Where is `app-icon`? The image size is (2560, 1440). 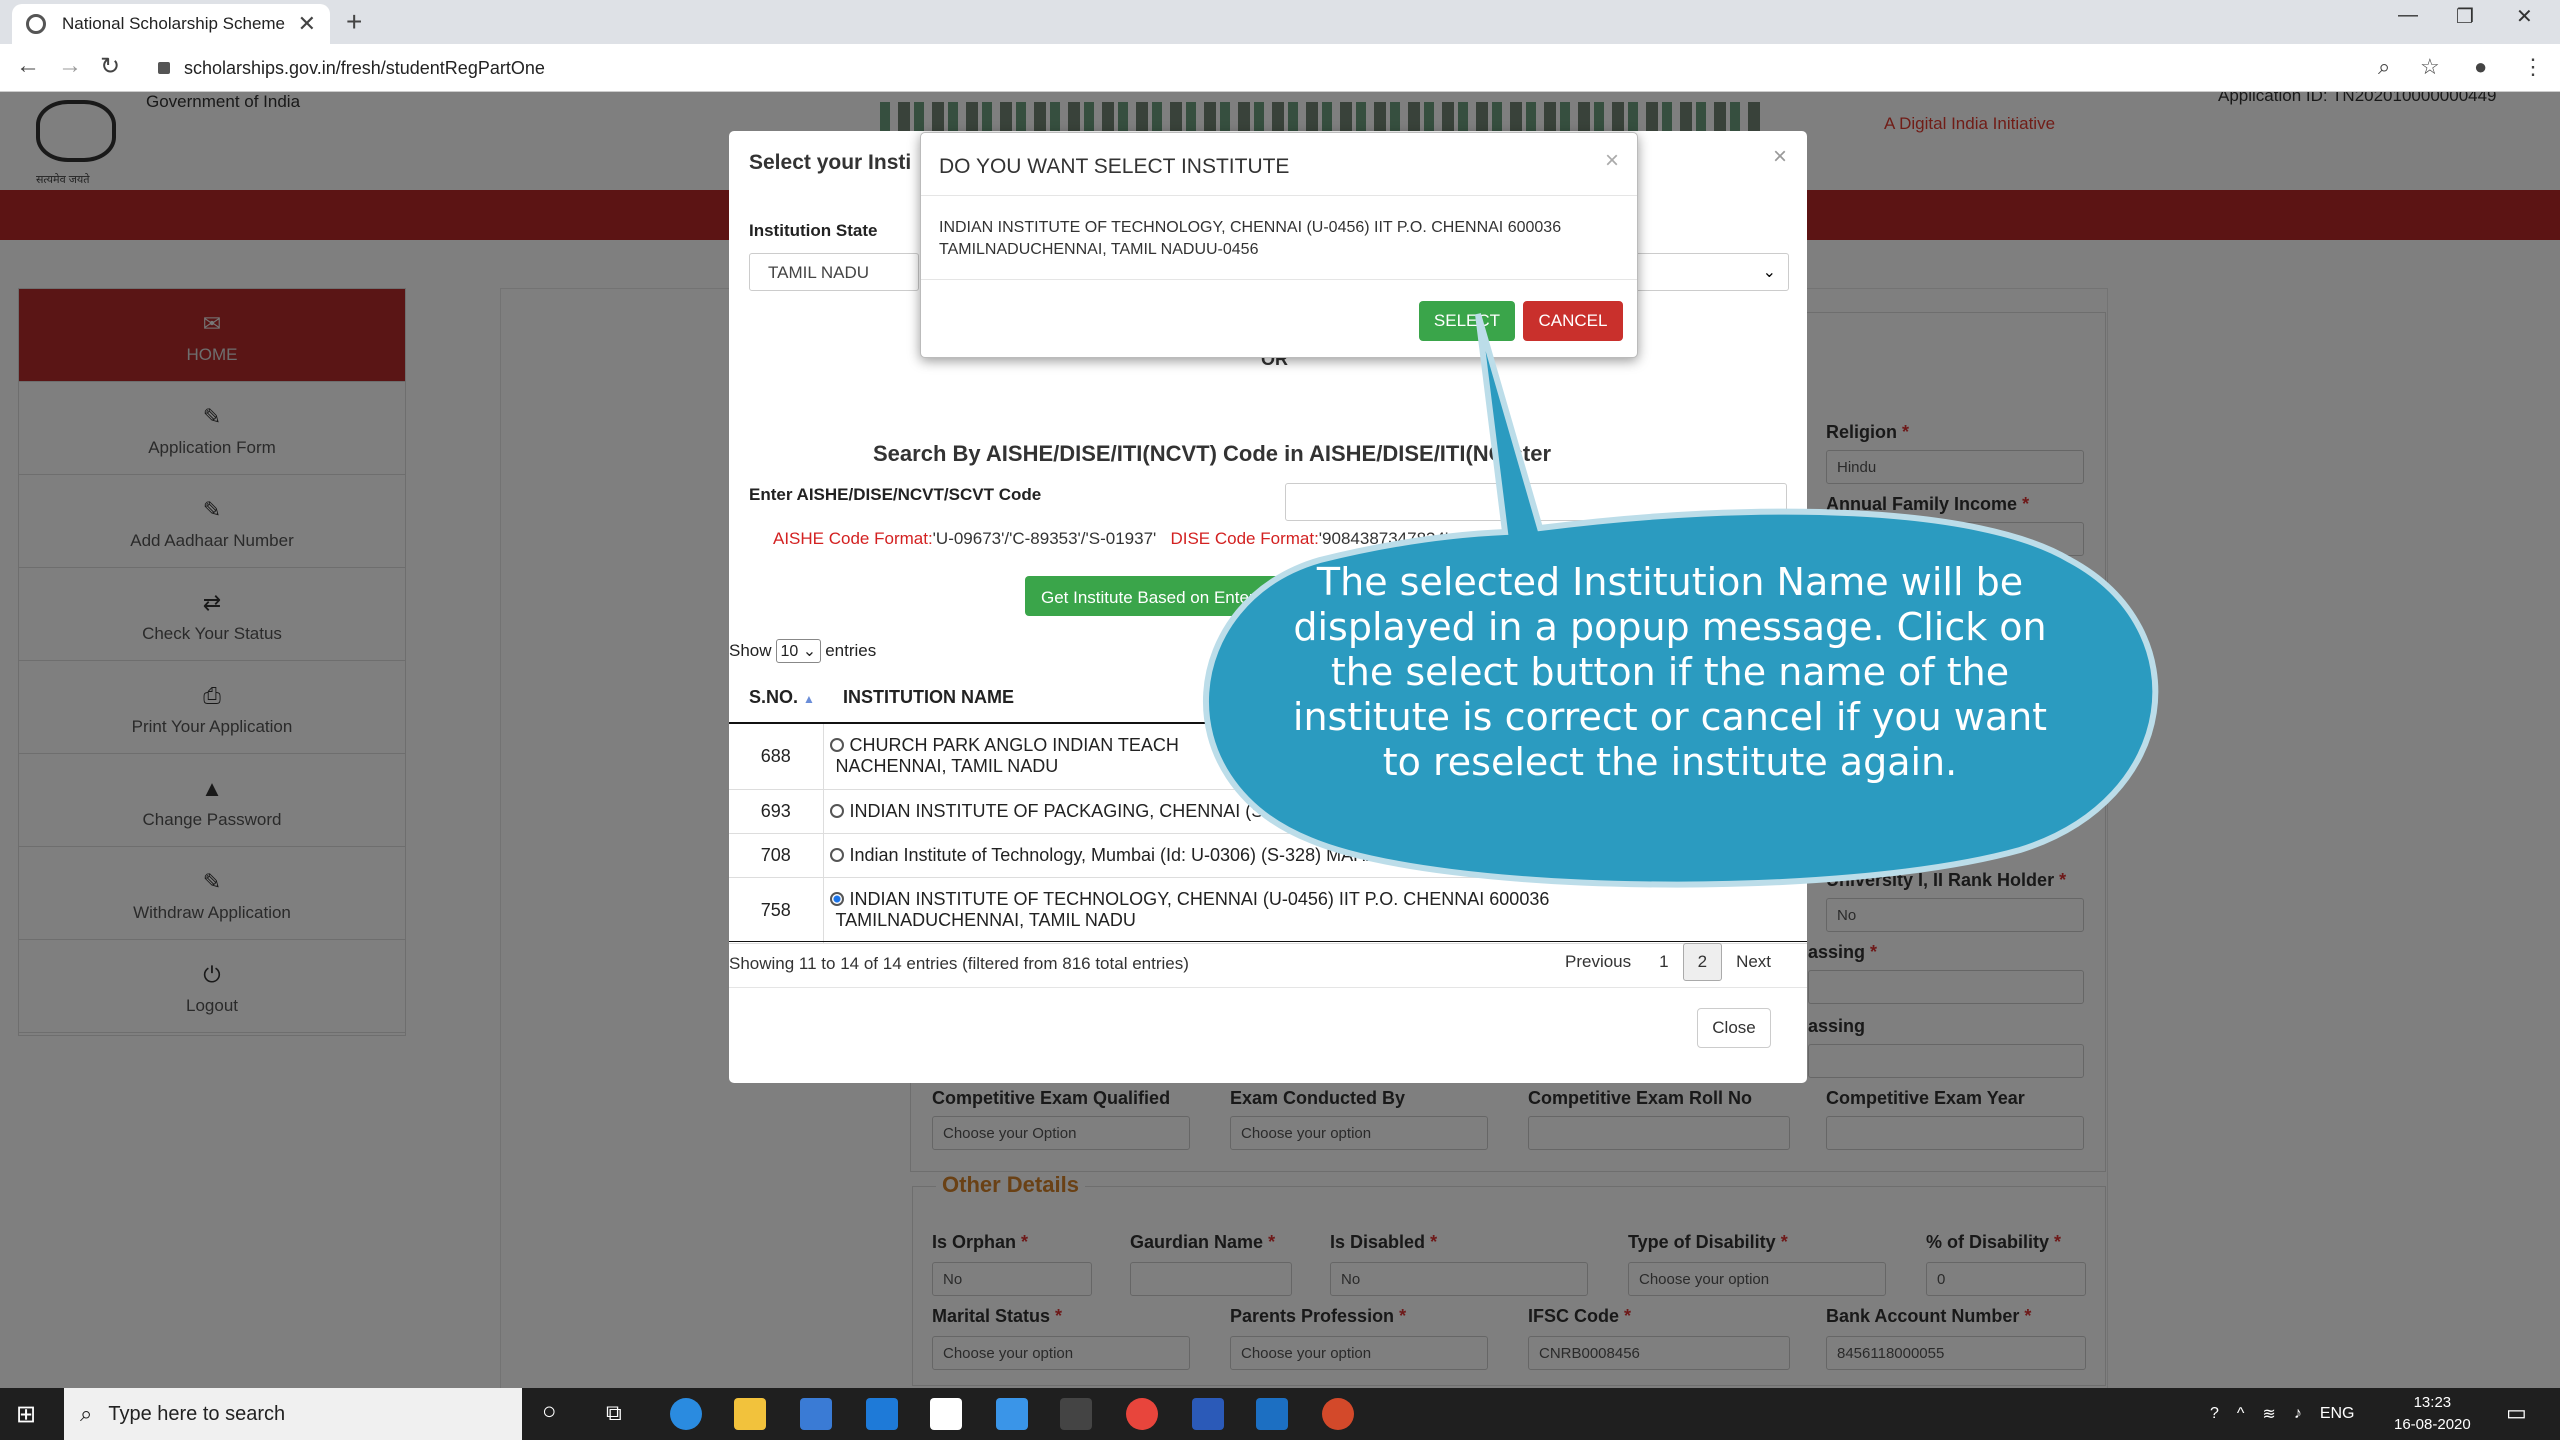
app-icon is located at coordinates (1076, 1414).